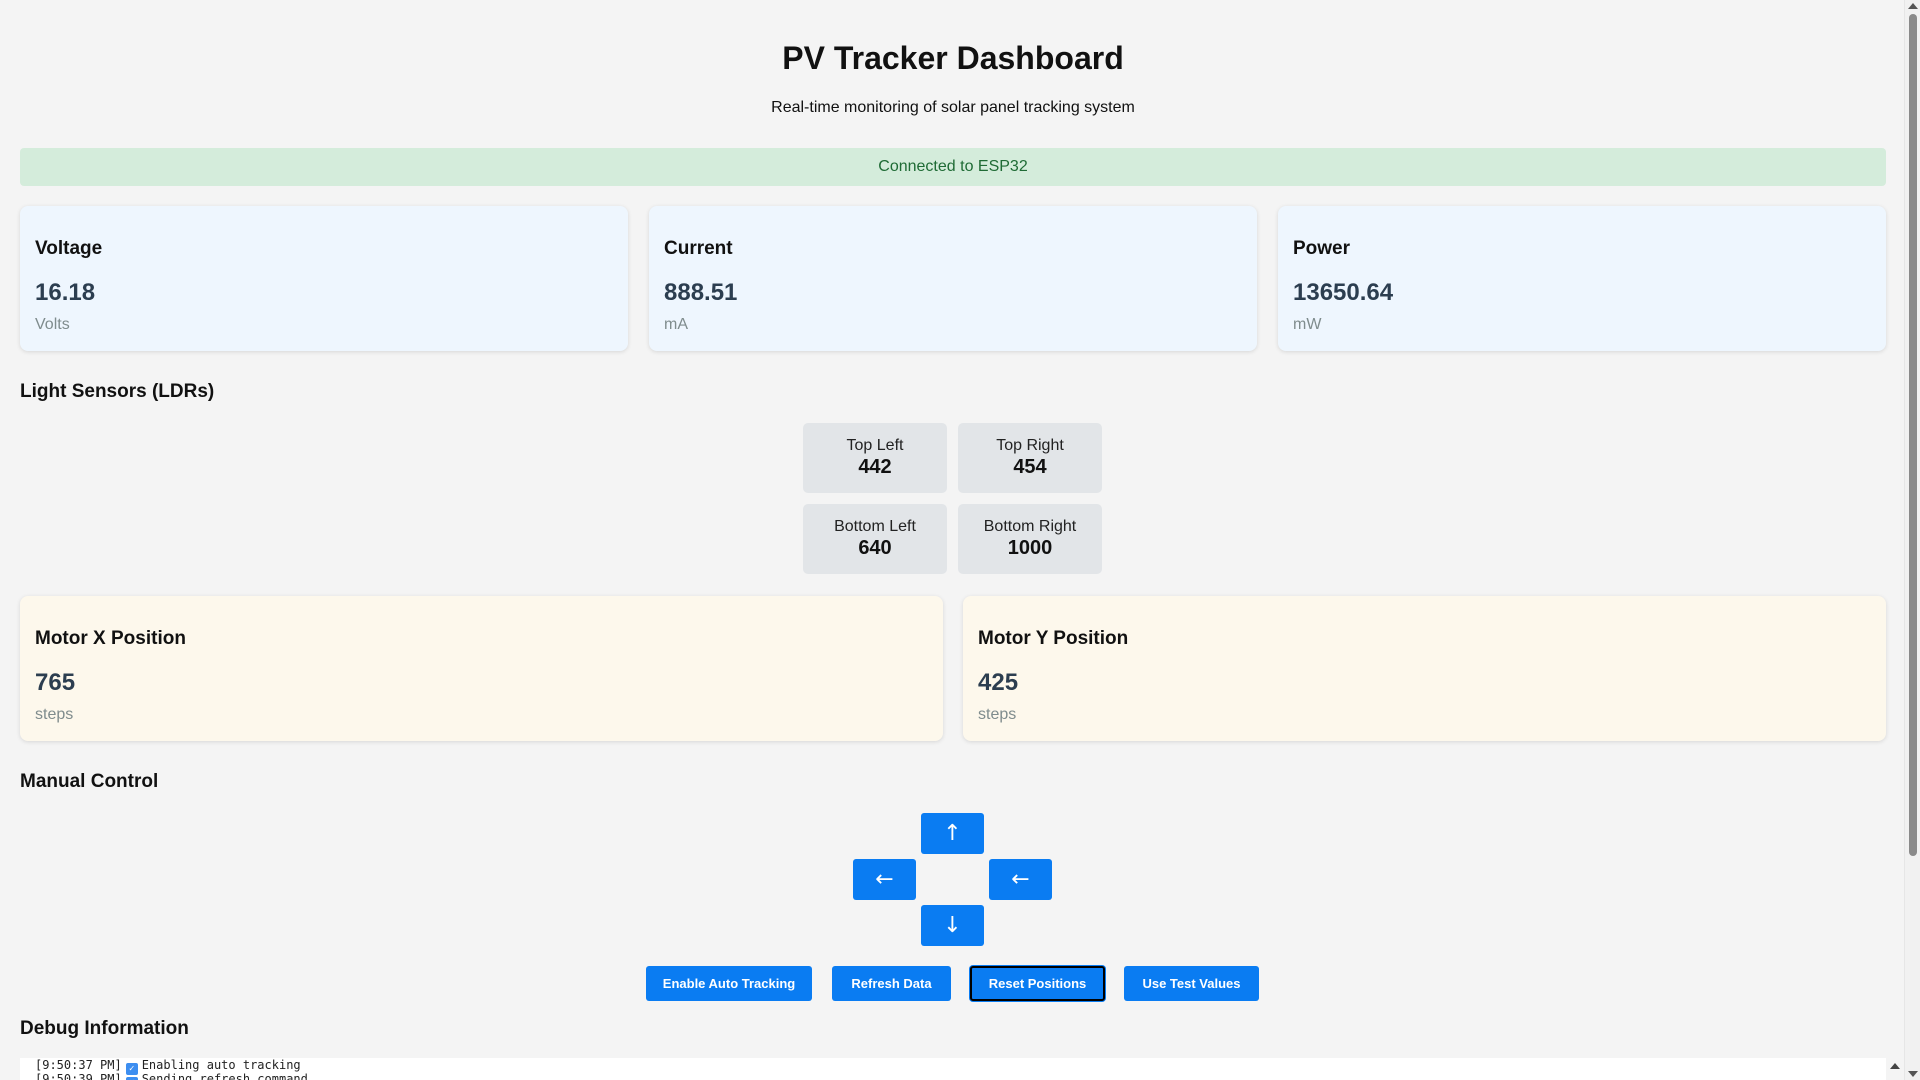  I want to click on ldr-top-right: Top Right 454, so click(1030, 458).